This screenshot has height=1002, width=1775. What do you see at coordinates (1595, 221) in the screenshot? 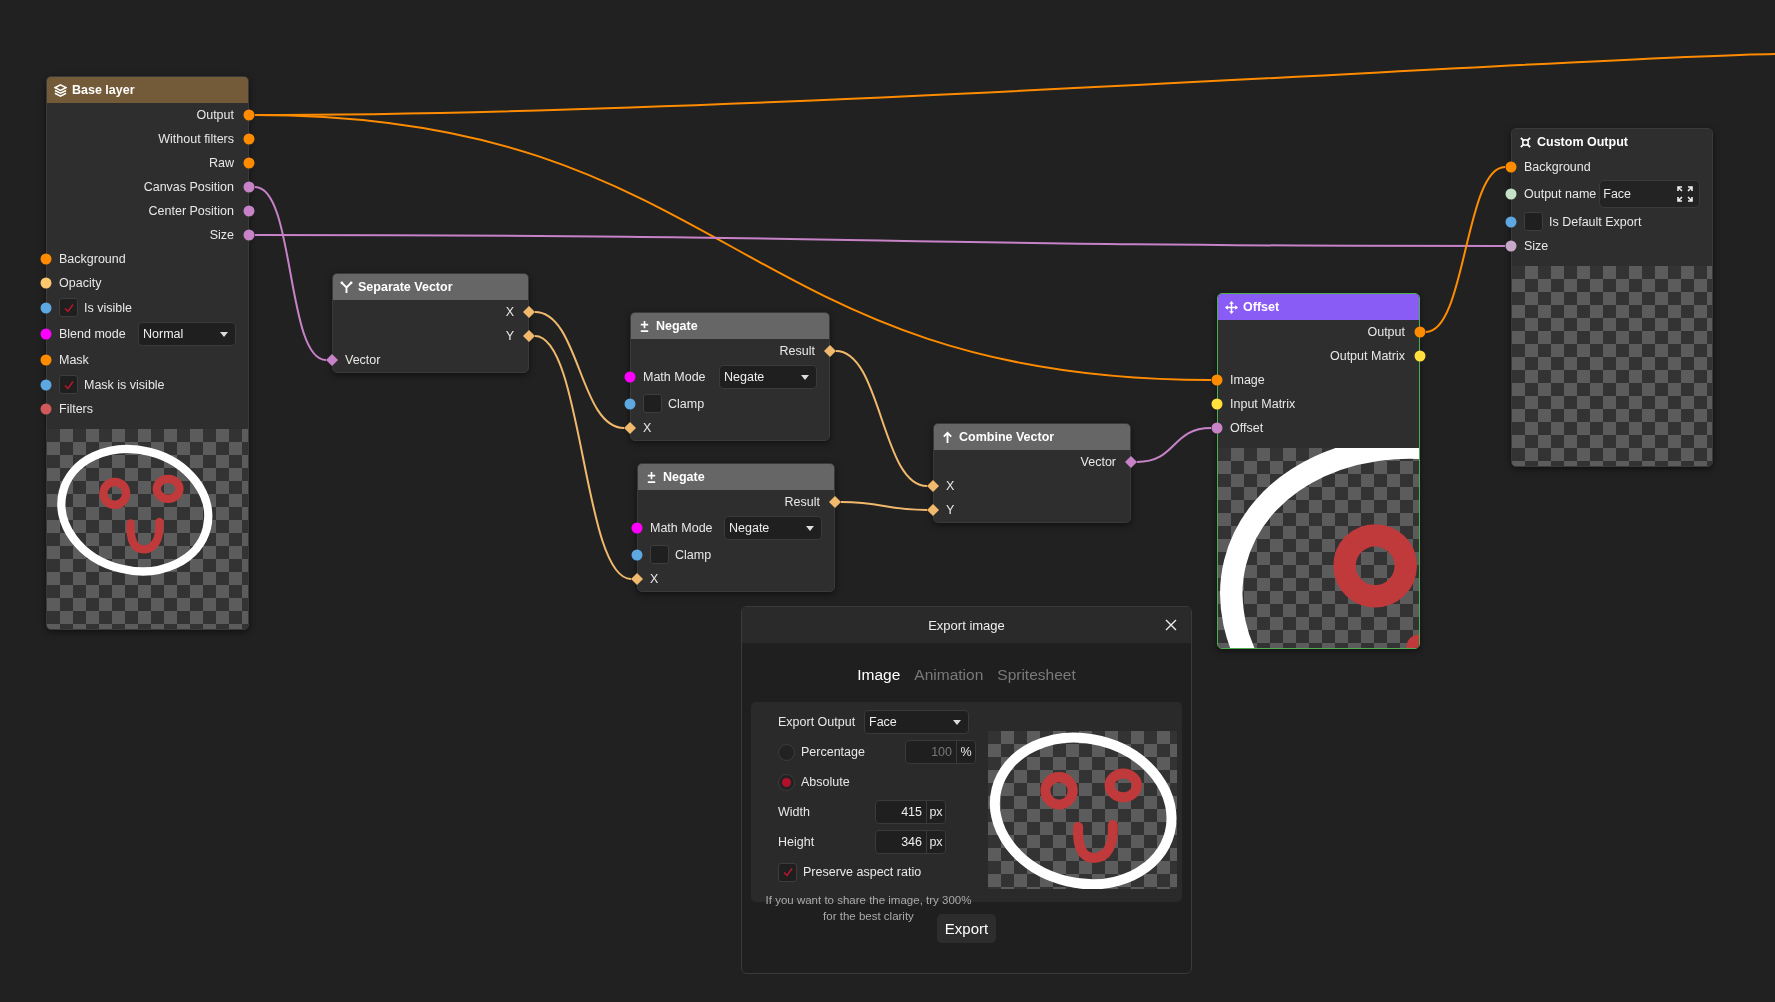
I see `checkbox-label: Is Default Export` at bounding box center [1595, 221].